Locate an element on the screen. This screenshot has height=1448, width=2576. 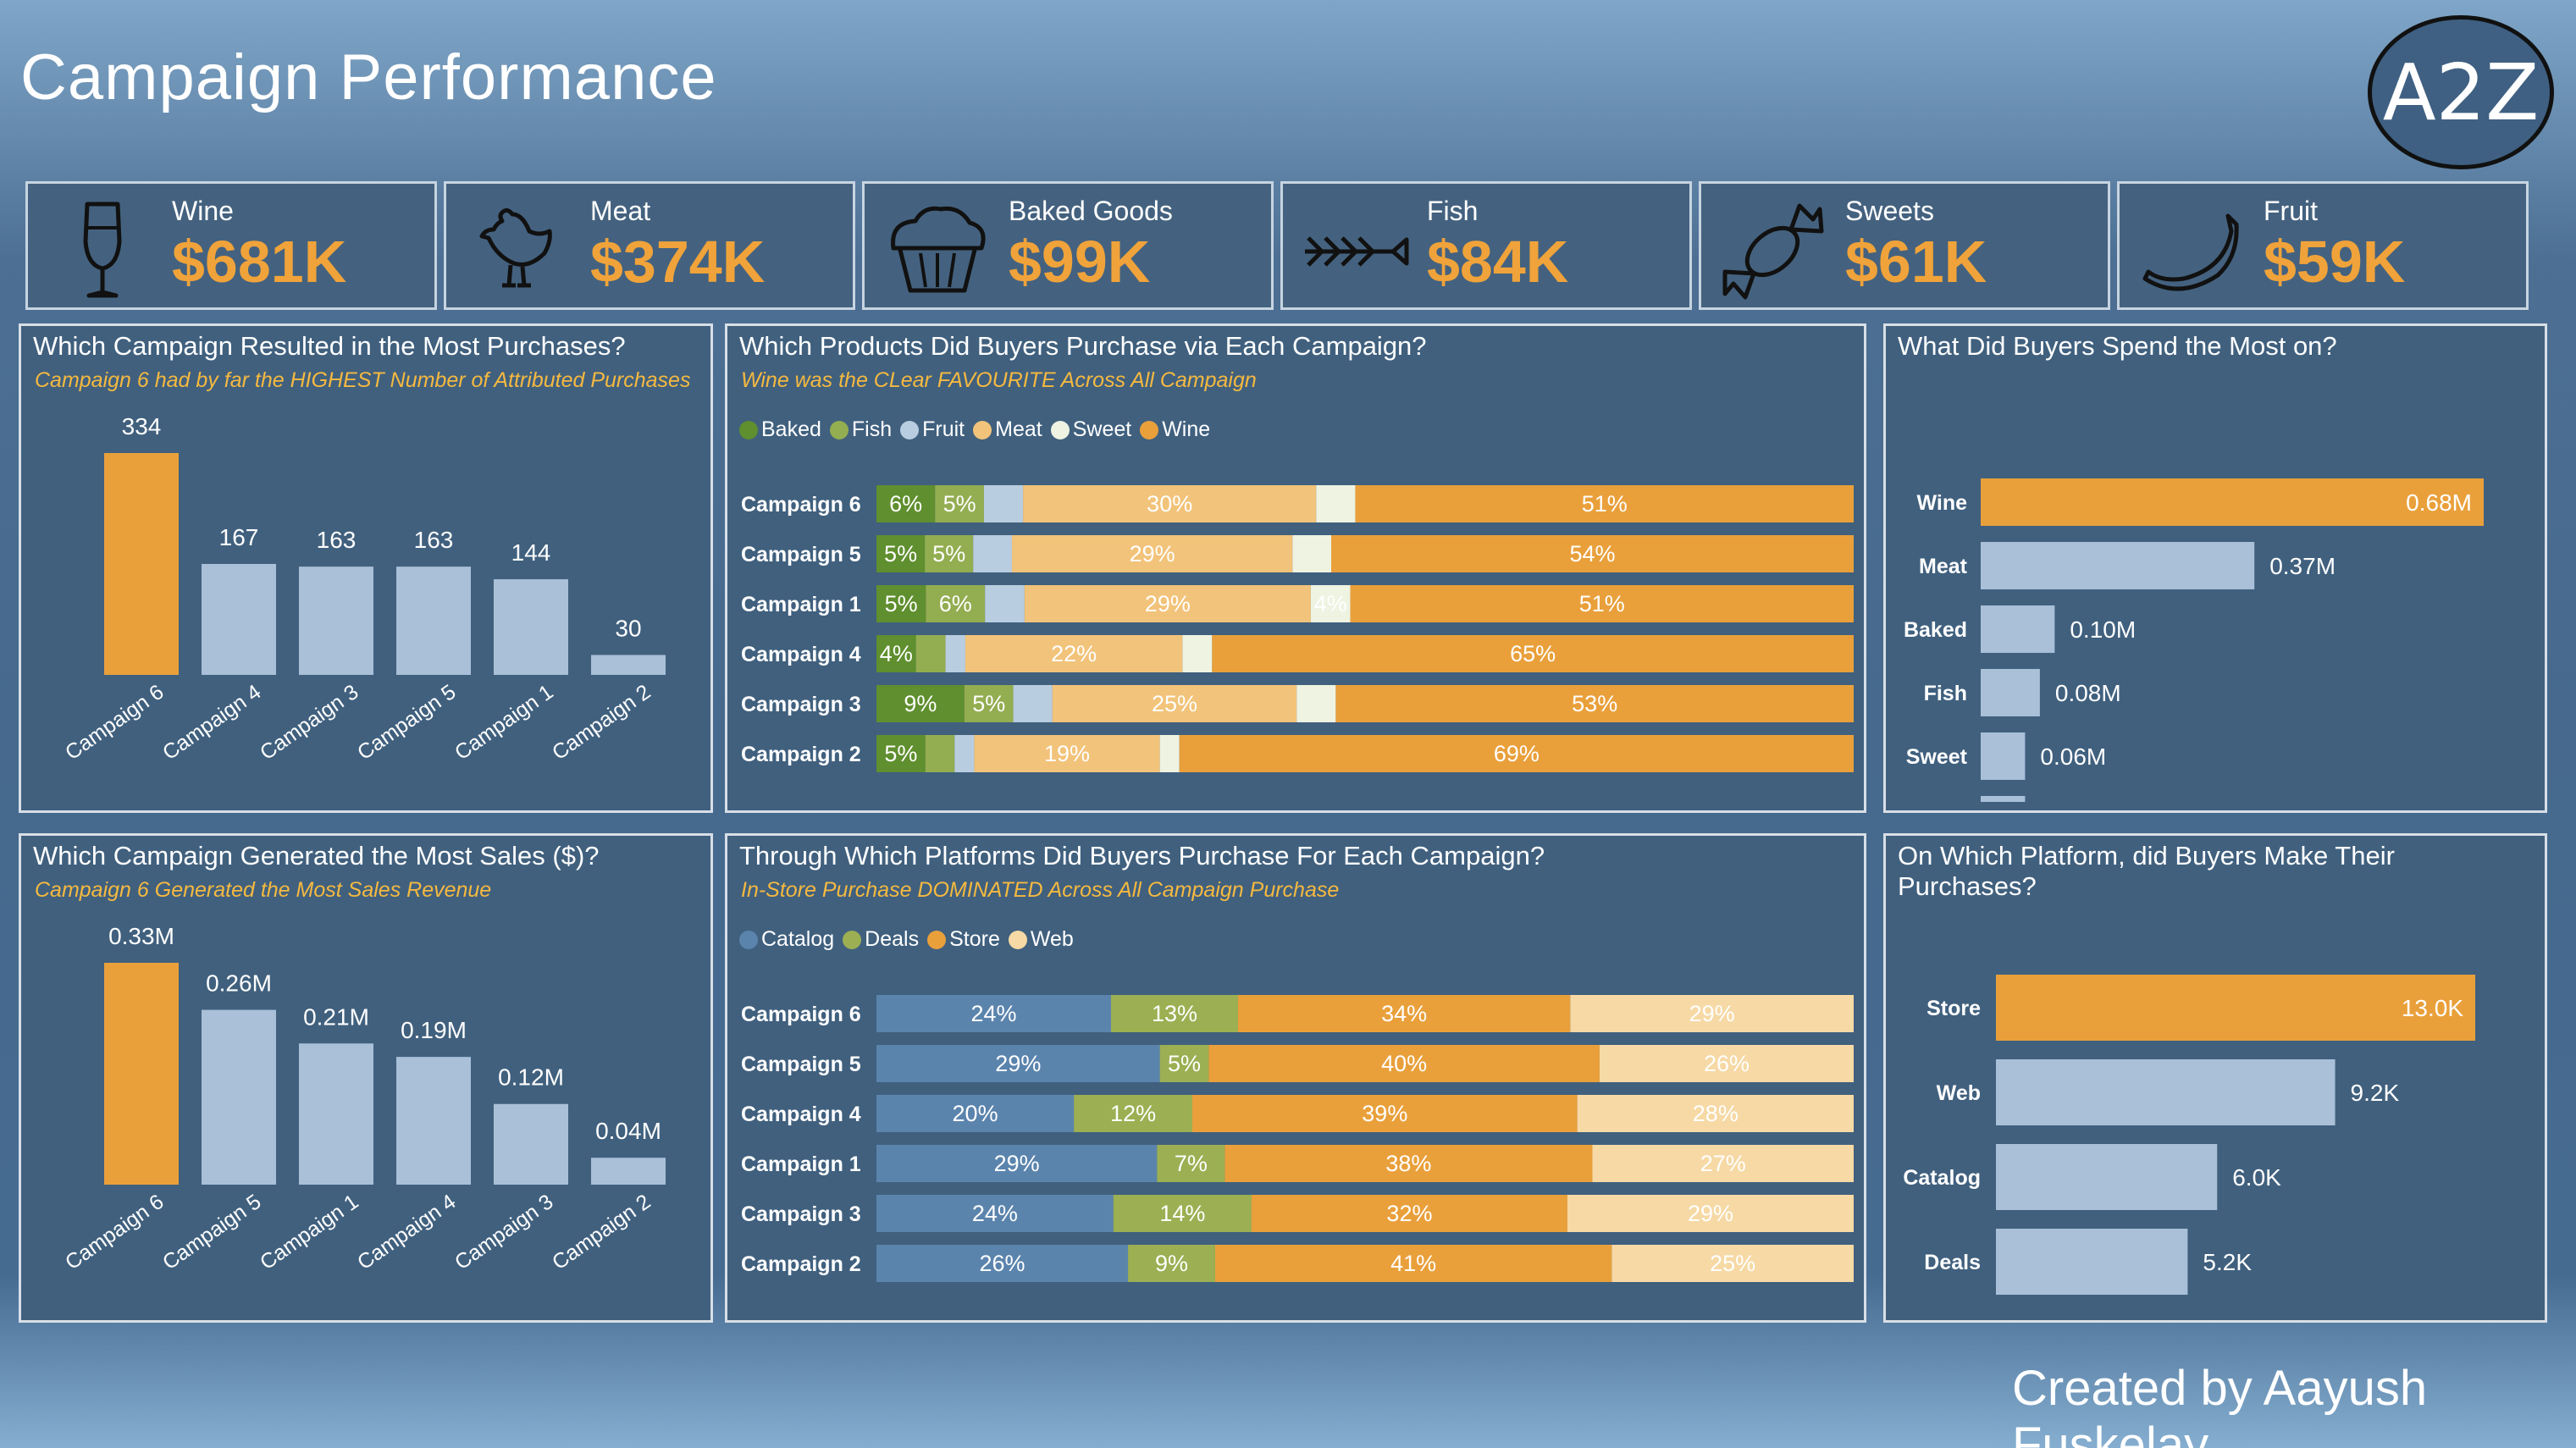
data-label: 144 is located at coordinates (531, 552).